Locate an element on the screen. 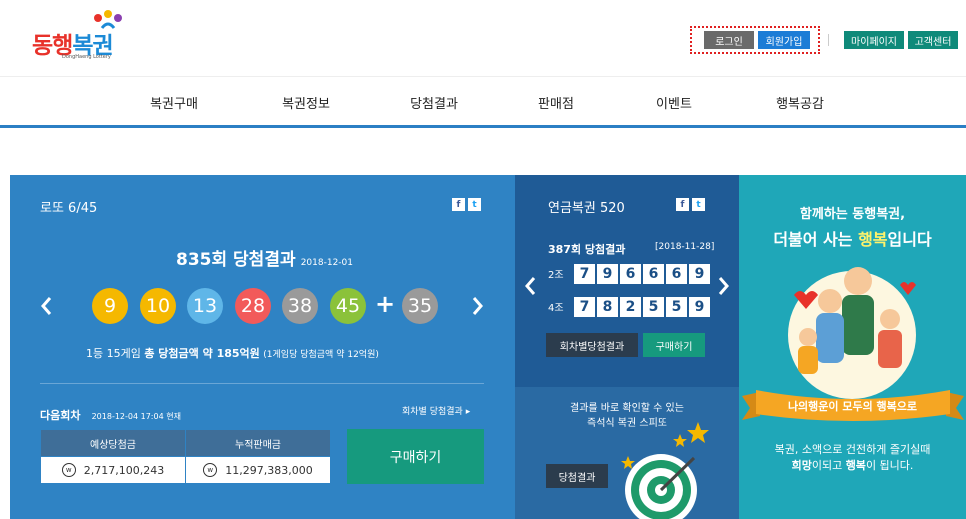 This screenshot has width=966, height=519. header-divider is located at coordinates (828, 40).